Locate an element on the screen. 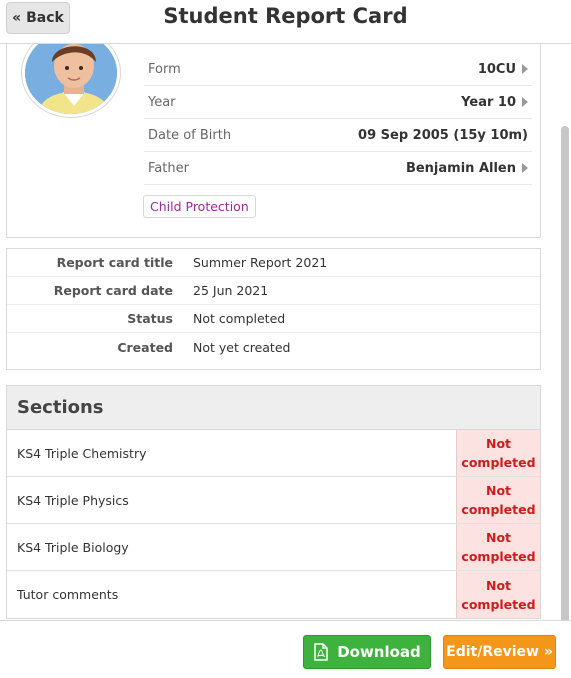 The width and height of the screenshot is (571, 678). sections-heading: Sections is located at coordinates (273, 408).